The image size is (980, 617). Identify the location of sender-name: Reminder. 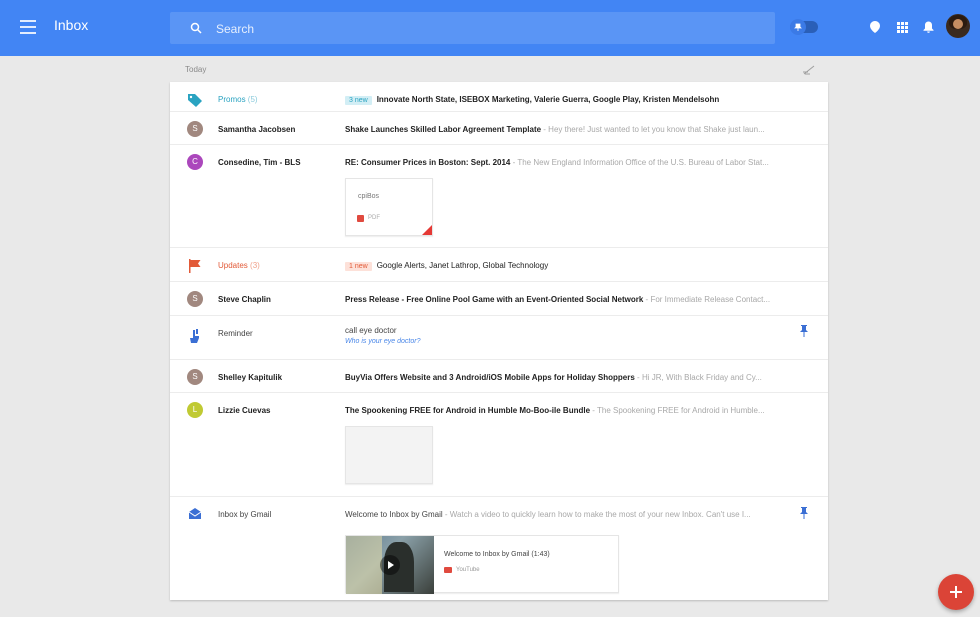
(235, 333).